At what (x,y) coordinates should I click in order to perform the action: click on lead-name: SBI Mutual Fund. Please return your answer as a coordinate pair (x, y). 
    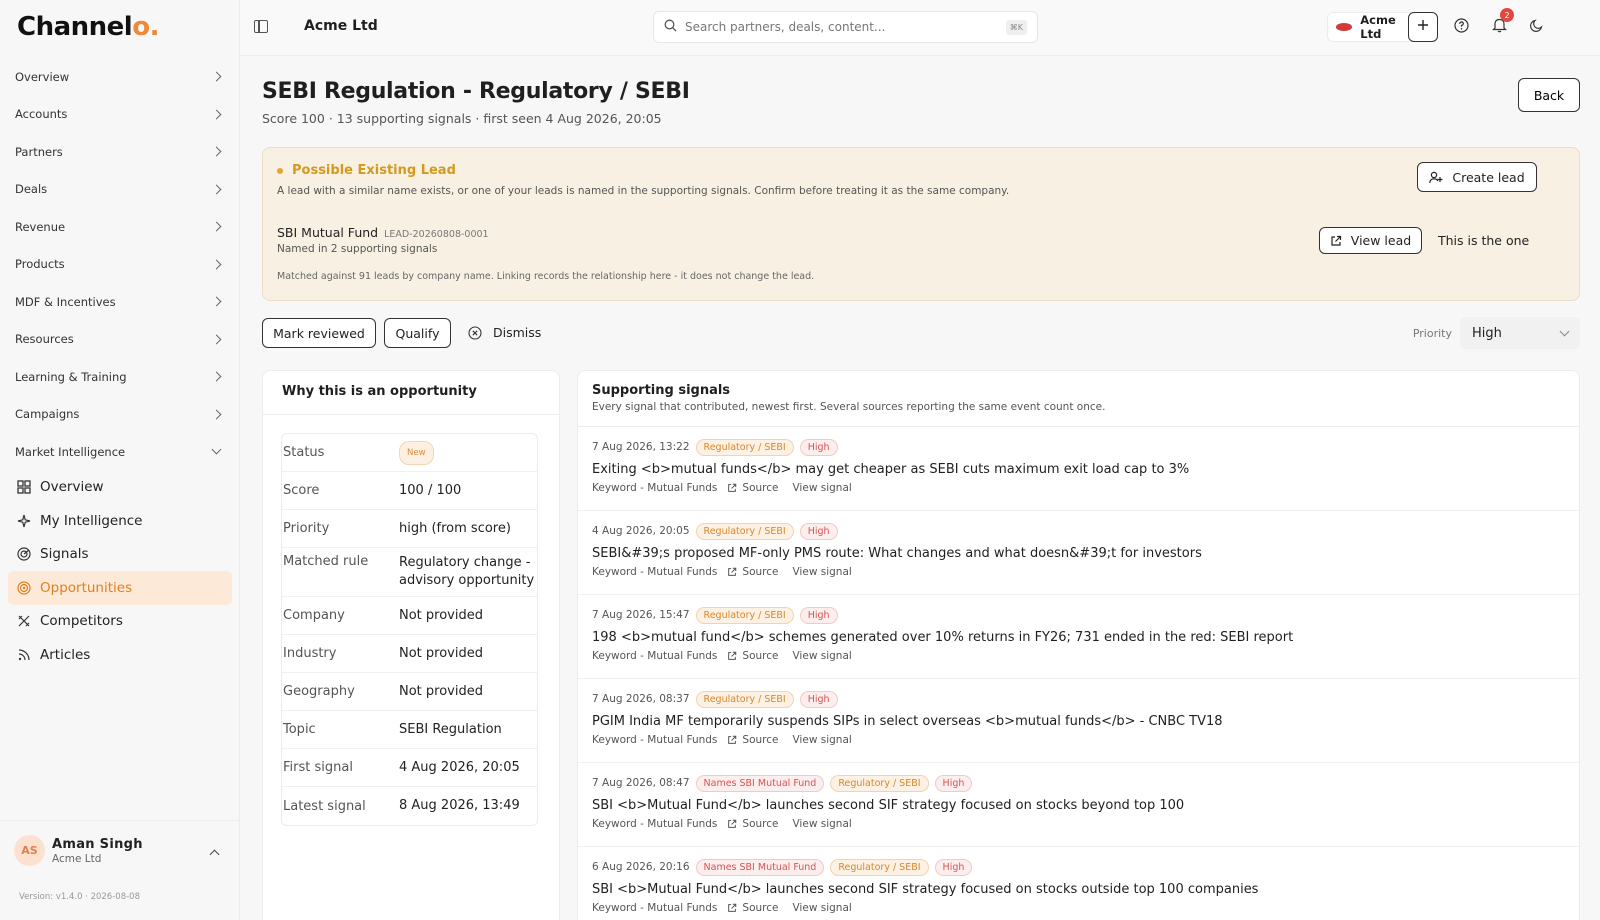
    Looking at the image, I should click on (328, 232).